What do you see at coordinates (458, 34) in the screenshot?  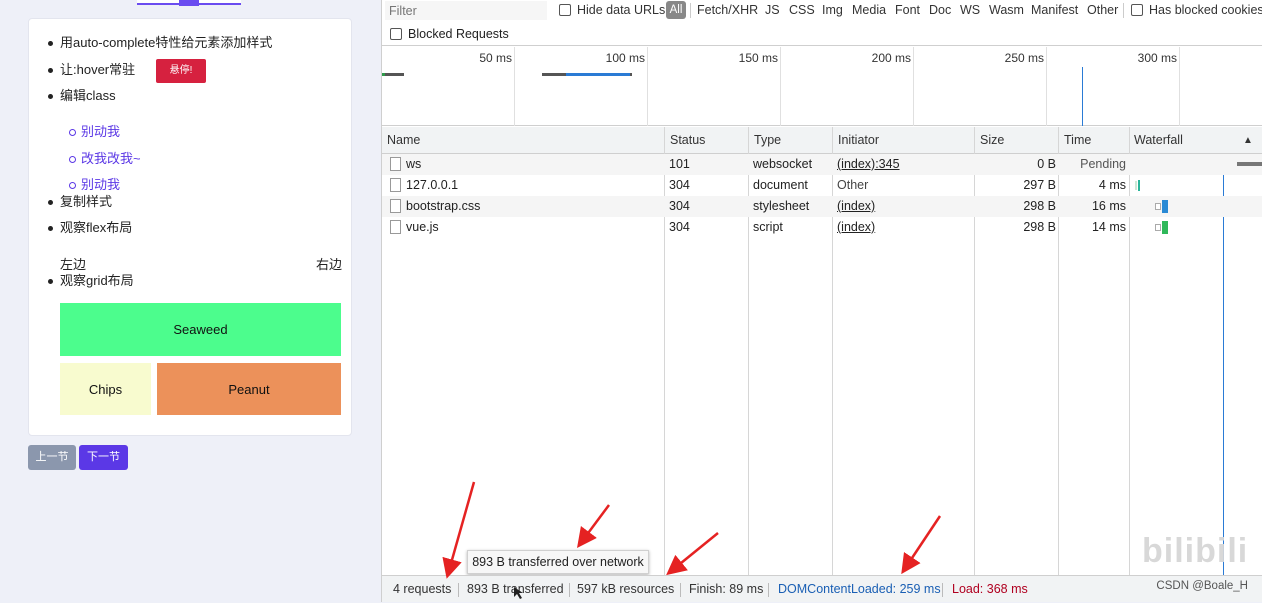 I see `blocked-requests-label: Blocked Requests` at bounding box center [458, 34].